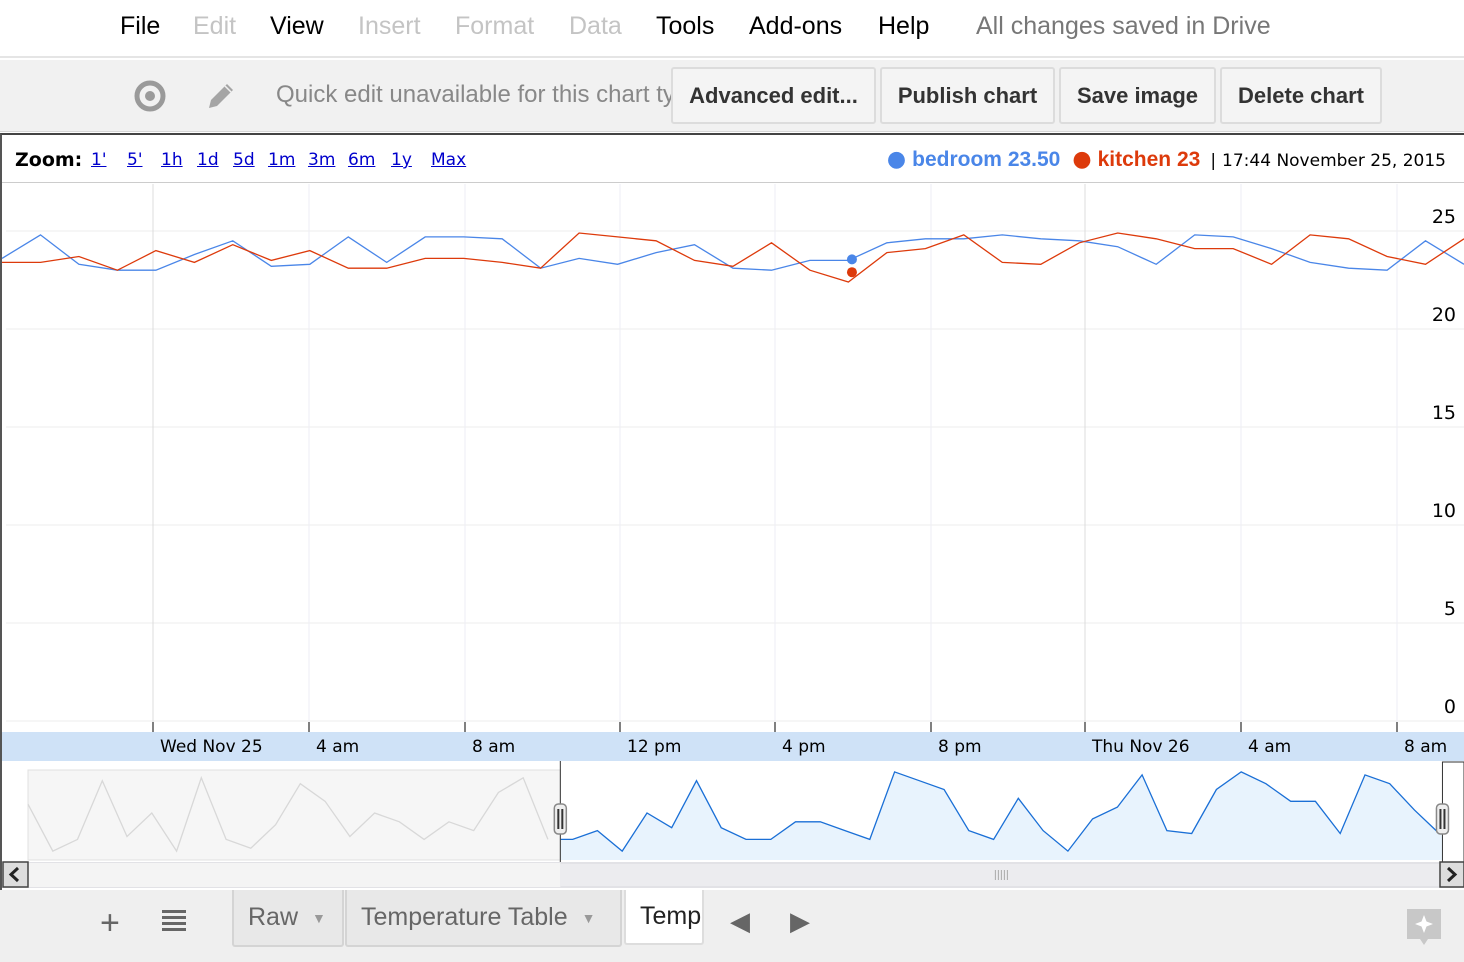  Describe the element at coordinates (494, 26) in the screenshot. I see `menu-format: Format` at that location.